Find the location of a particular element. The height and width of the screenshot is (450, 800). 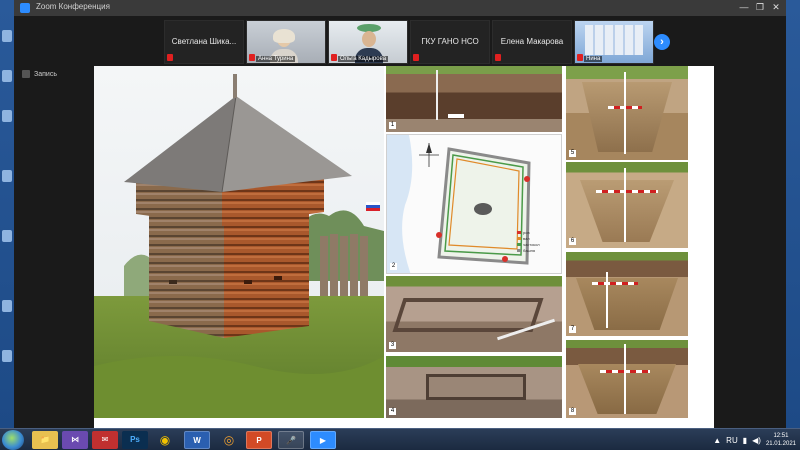

recording-indicator: Запись is located at coordinates (39, 74).